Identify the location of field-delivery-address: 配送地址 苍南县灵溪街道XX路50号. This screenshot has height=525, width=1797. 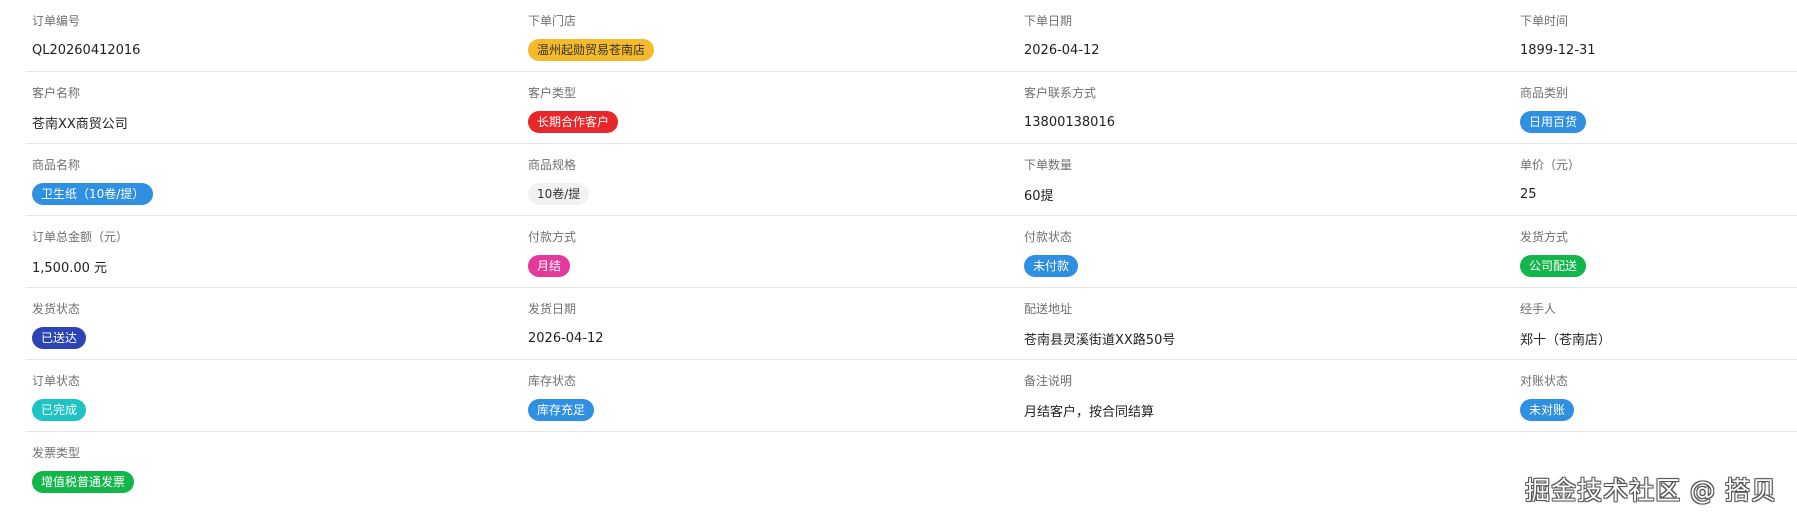
(1266, 323).